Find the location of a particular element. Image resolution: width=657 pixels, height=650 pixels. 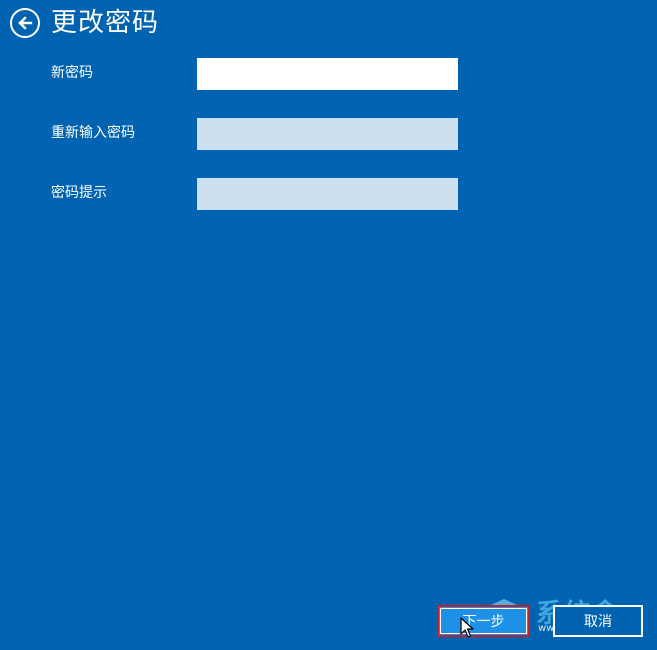

password-hint-input is located at coordinates (327, 194).